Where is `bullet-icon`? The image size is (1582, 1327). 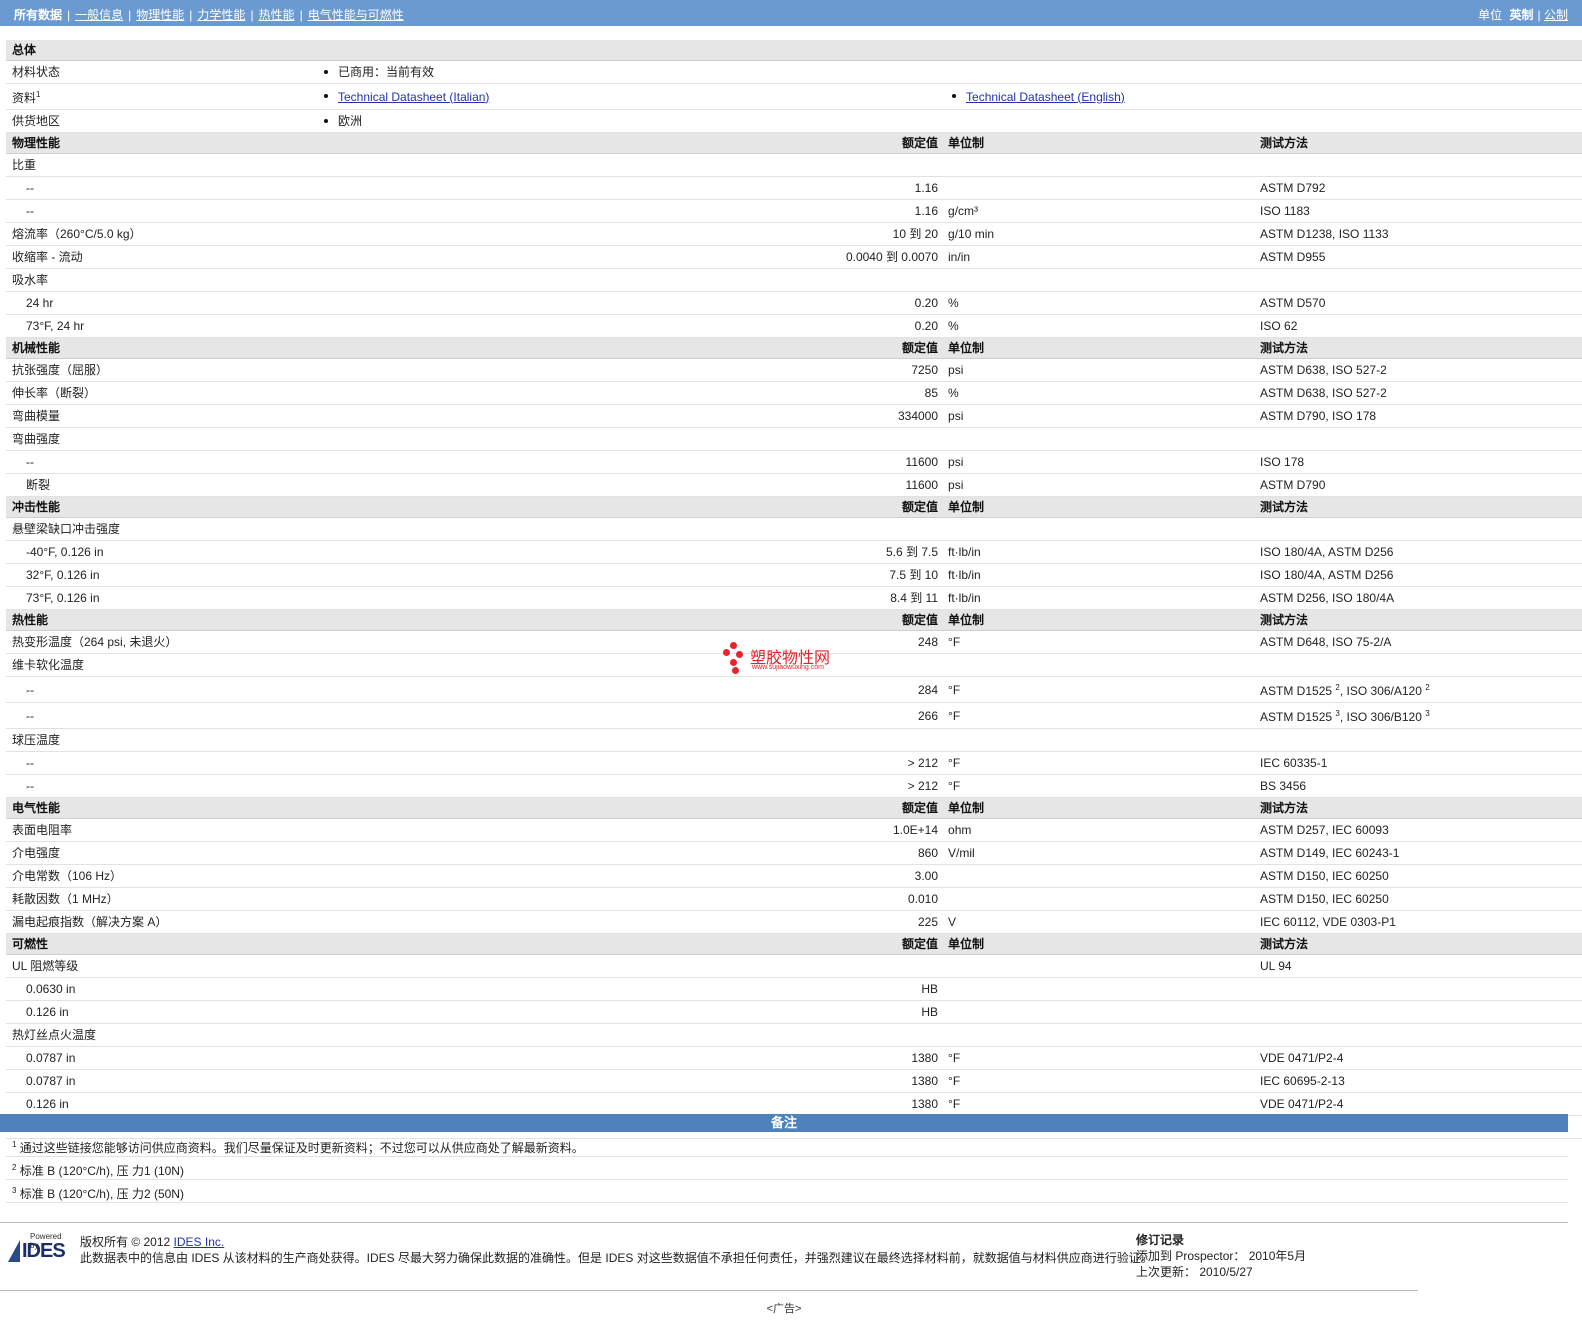
bullet-icon is located at coordinates (326, 96).